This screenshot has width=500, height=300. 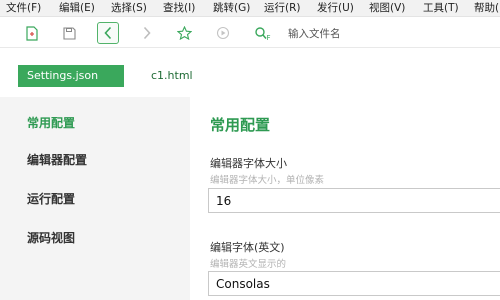 I want to click on save-button, so click(x=69, y=33).